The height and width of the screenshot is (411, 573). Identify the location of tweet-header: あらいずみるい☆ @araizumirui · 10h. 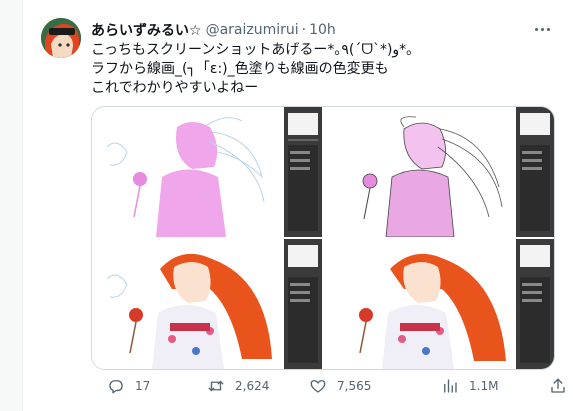
(213, 30).